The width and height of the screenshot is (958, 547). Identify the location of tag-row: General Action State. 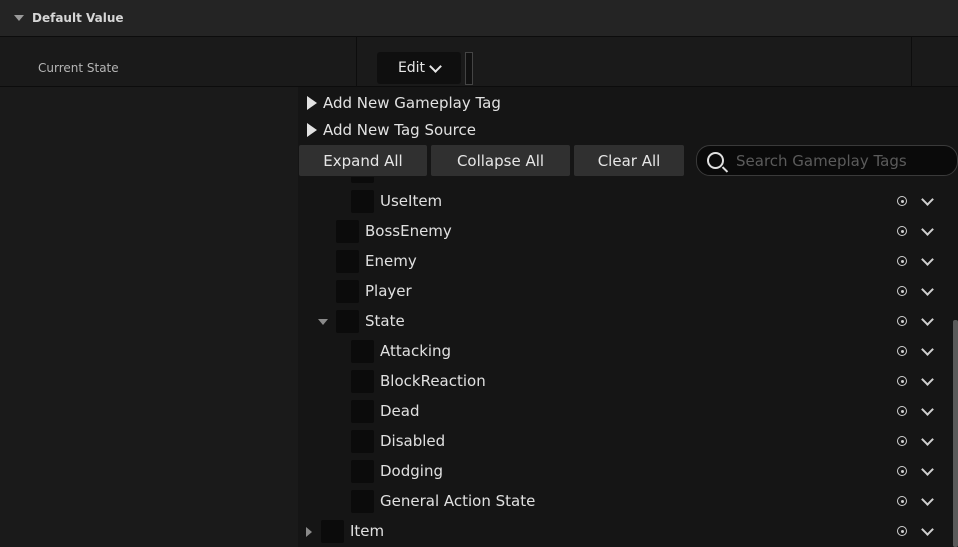
(619, 502).